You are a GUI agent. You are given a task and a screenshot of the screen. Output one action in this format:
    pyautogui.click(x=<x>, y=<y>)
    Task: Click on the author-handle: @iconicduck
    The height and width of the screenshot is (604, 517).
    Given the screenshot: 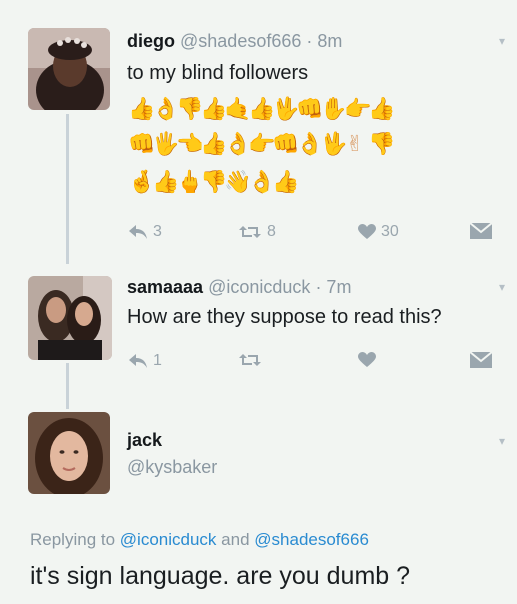 What is the action you would take?
    pyautogui.click(x=259, y=287)
    